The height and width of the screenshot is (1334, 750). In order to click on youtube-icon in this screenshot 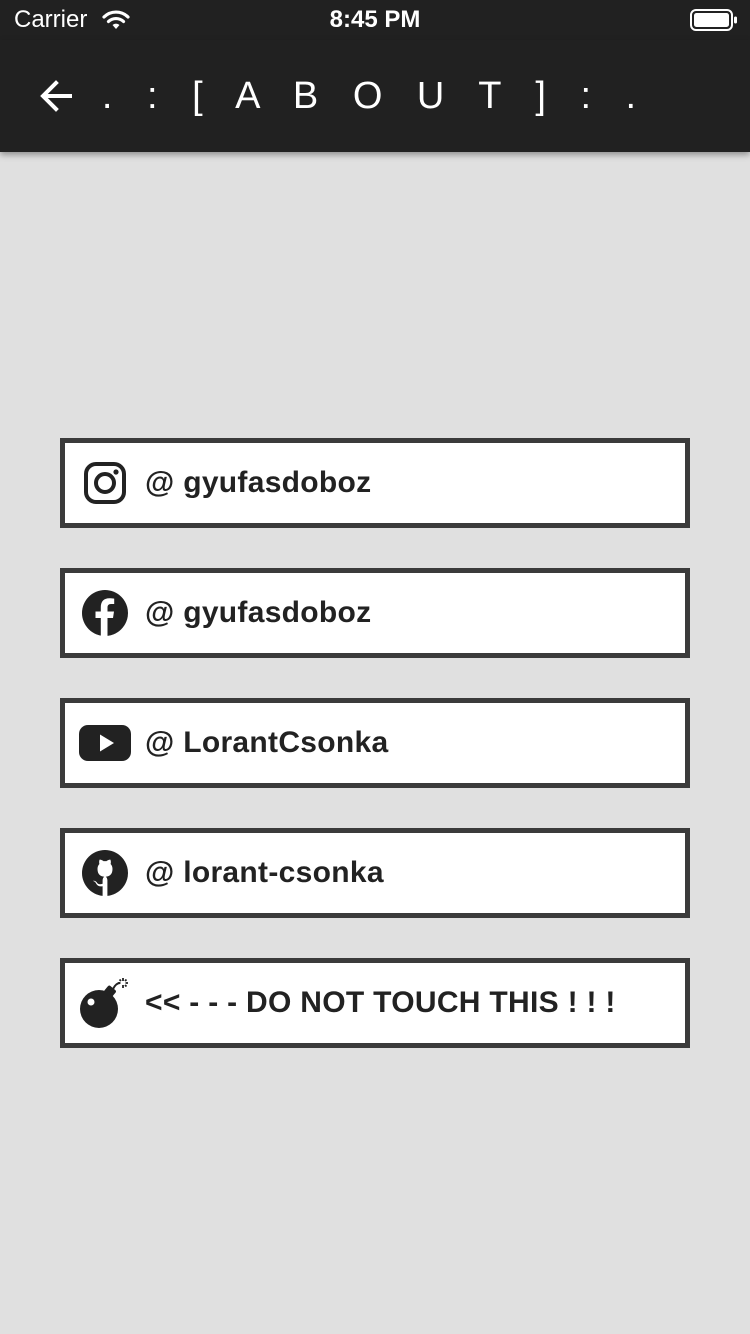, I will do `click(105, 743)`.